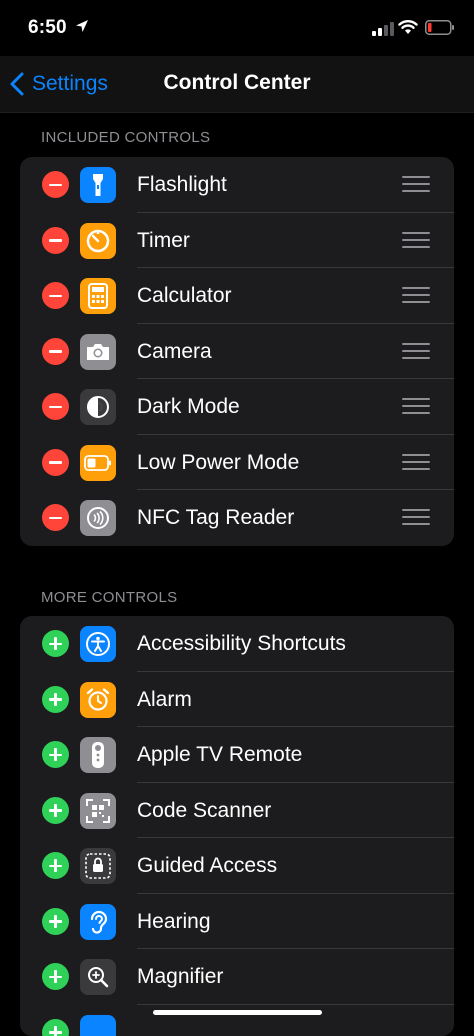 The image size is (474, 1036). Describe the element at coordinates (237, 700) in the screenshot. I see `control-row-alarm: Alarm` at that location.